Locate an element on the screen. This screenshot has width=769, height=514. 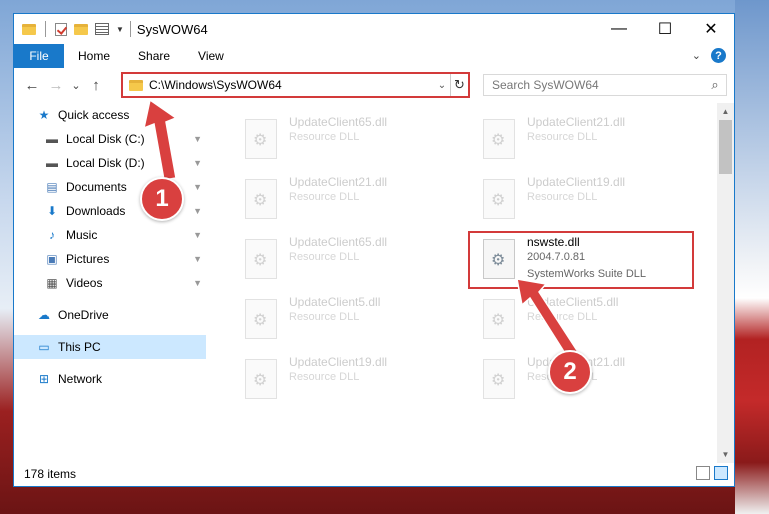
drive-icon: ▬ is located at coordinates (52, 163).